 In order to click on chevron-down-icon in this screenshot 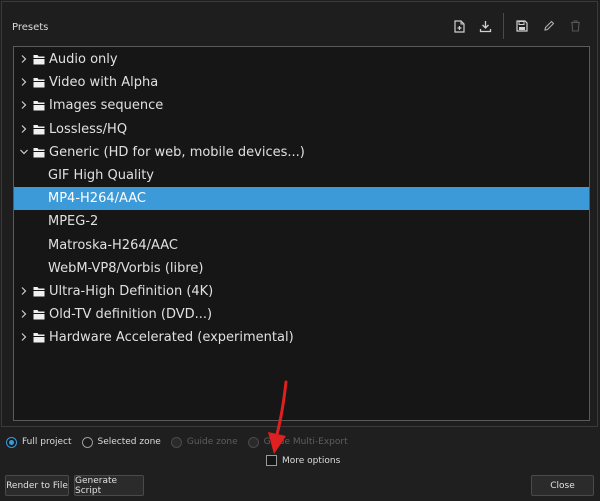, I will do `click(24, 152)`.